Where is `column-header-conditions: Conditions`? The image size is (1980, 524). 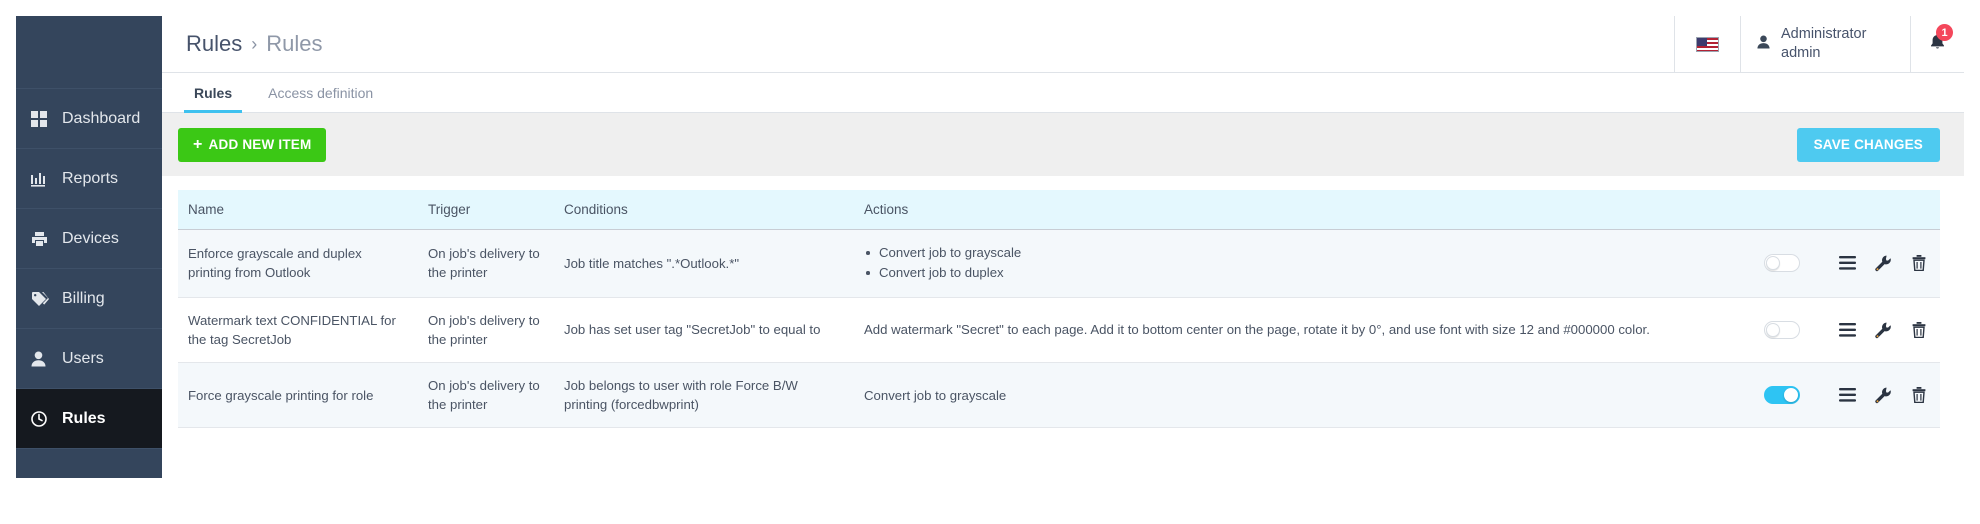
column-header-conditions: Conditions is located at coordinates (704, 210).